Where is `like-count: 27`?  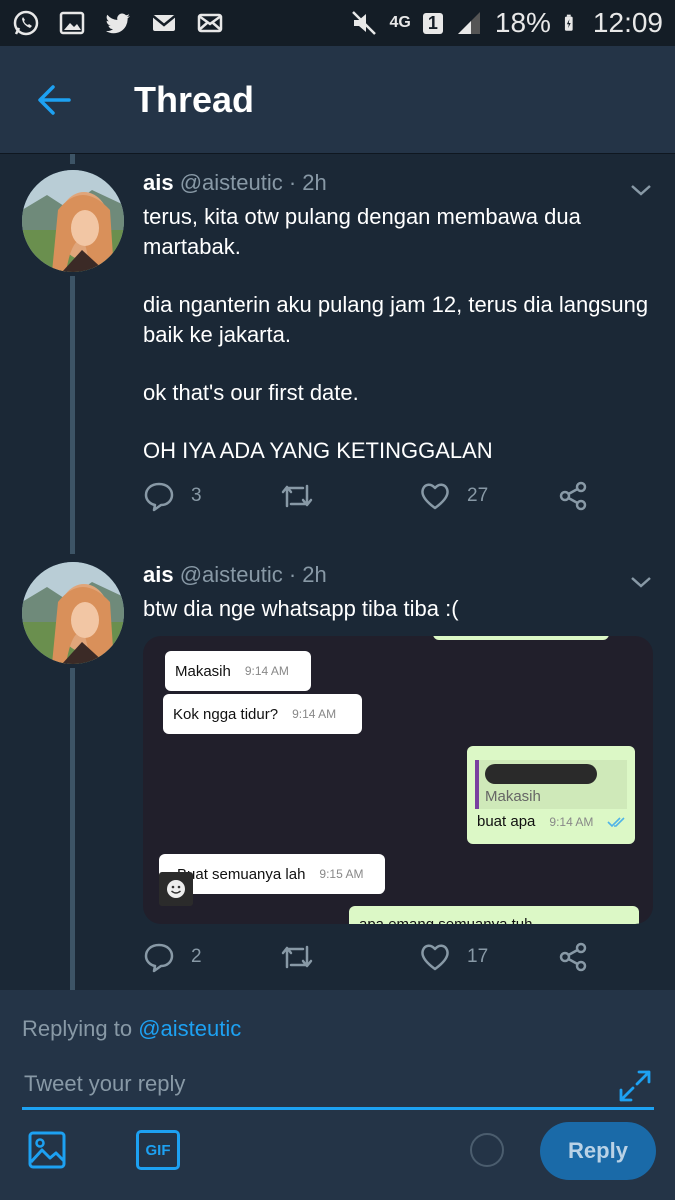
like-count: 27 is located at coordinates (478, 495).